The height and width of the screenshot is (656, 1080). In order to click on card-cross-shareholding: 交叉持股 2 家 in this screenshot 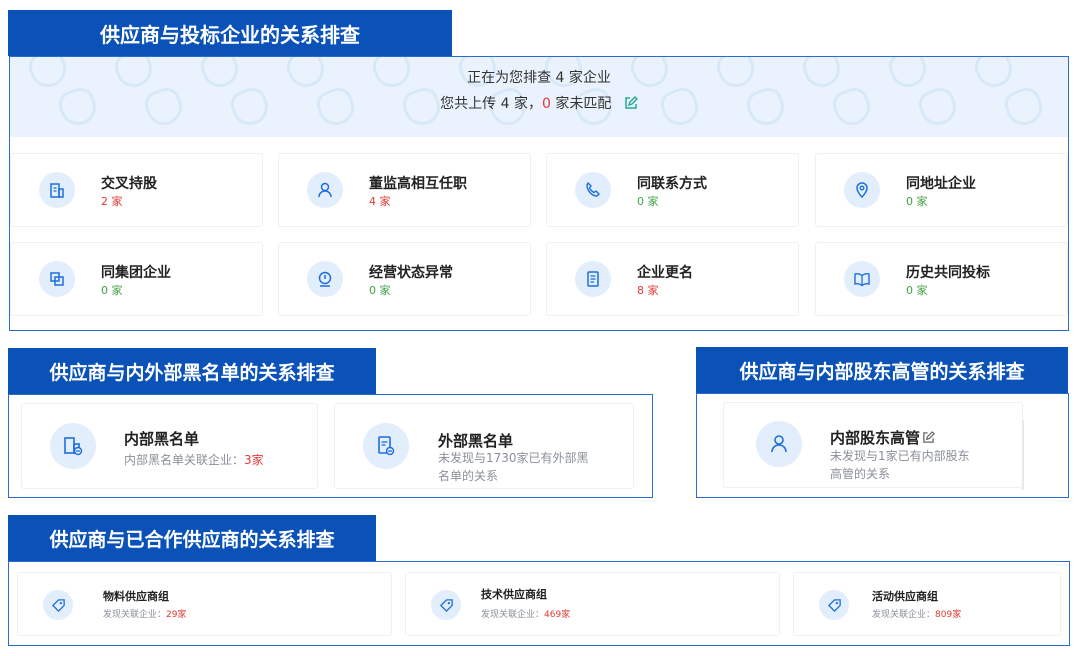, I will do `click(136, 190)`.